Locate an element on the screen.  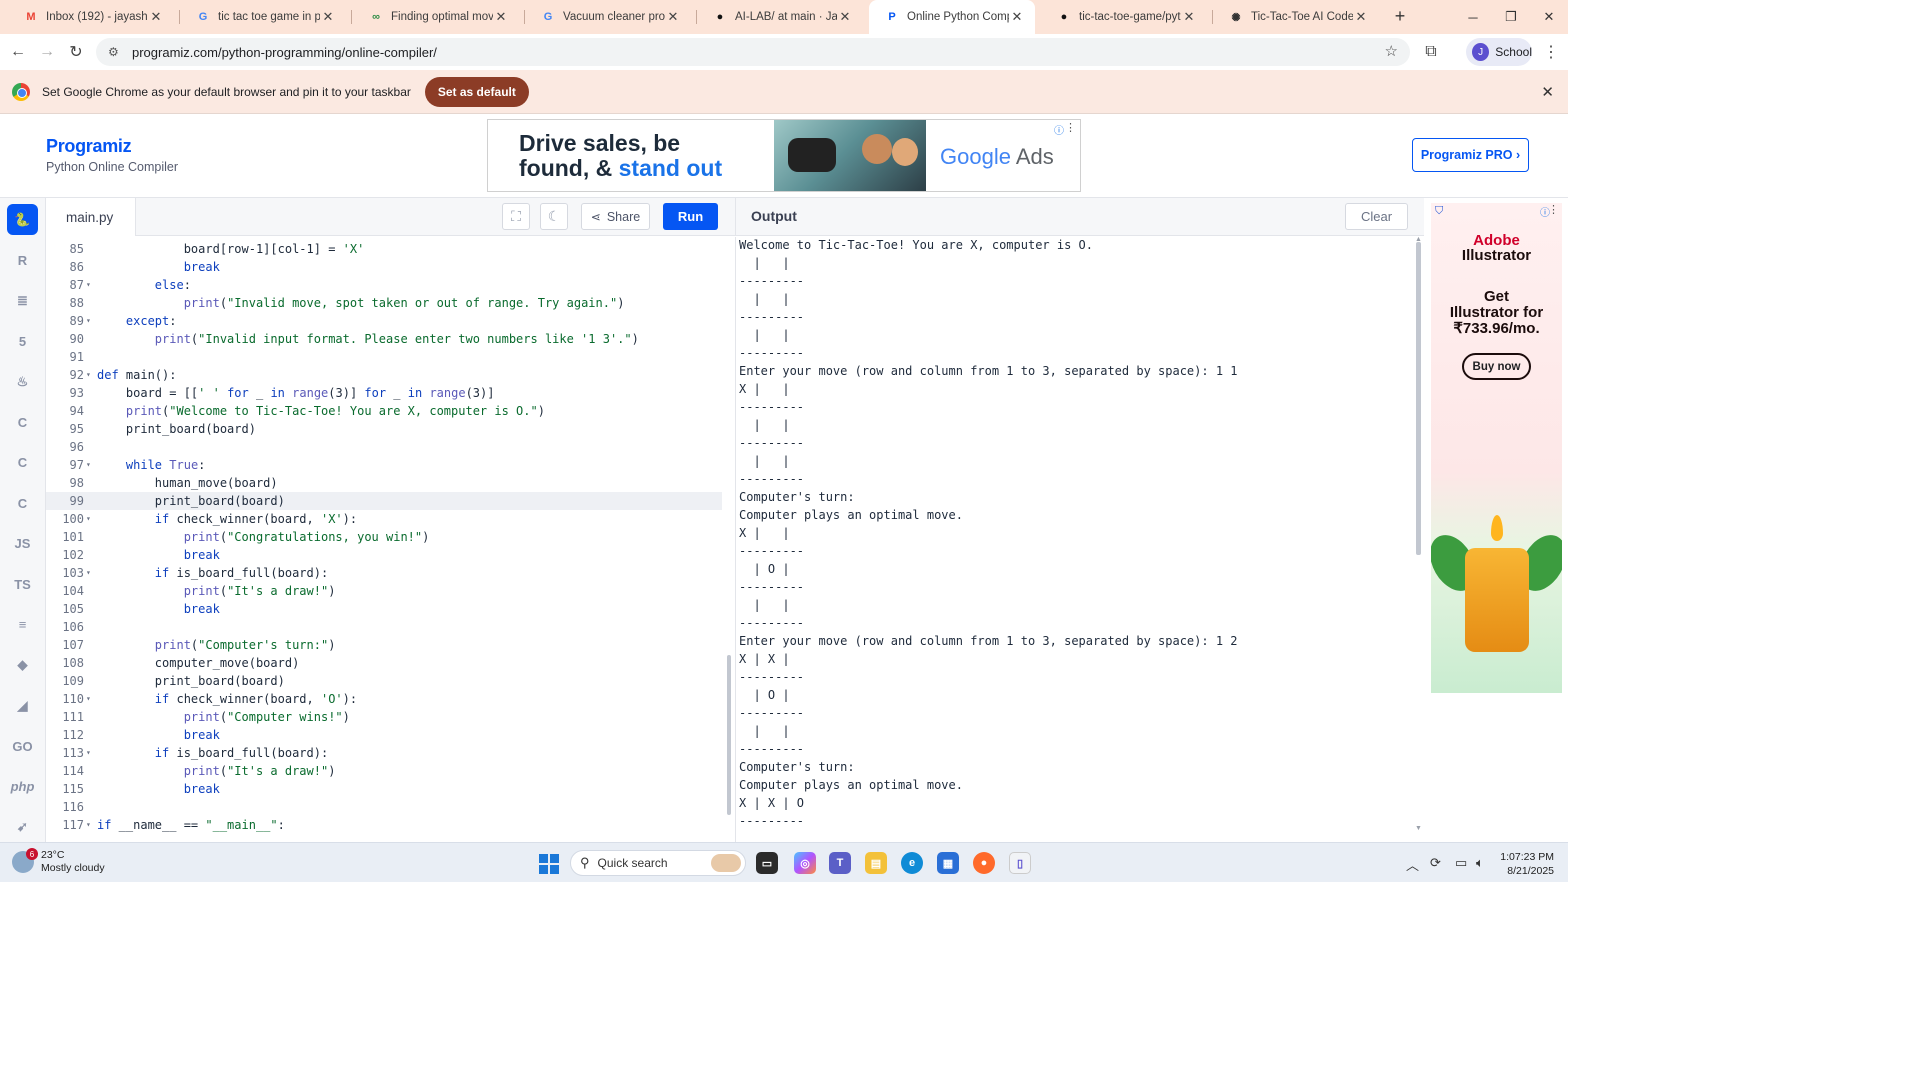
code-line: 99 print_board(board) is located at coordinates (384, 501).